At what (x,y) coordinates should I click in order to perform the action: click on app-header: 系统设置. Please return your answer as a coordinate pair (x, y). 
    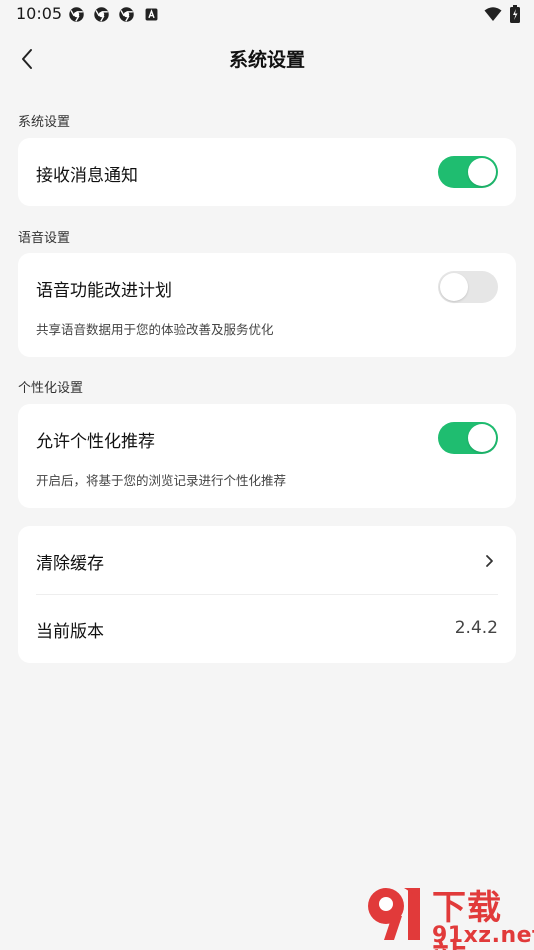
    Looking at the image, I should click on (267, 60).